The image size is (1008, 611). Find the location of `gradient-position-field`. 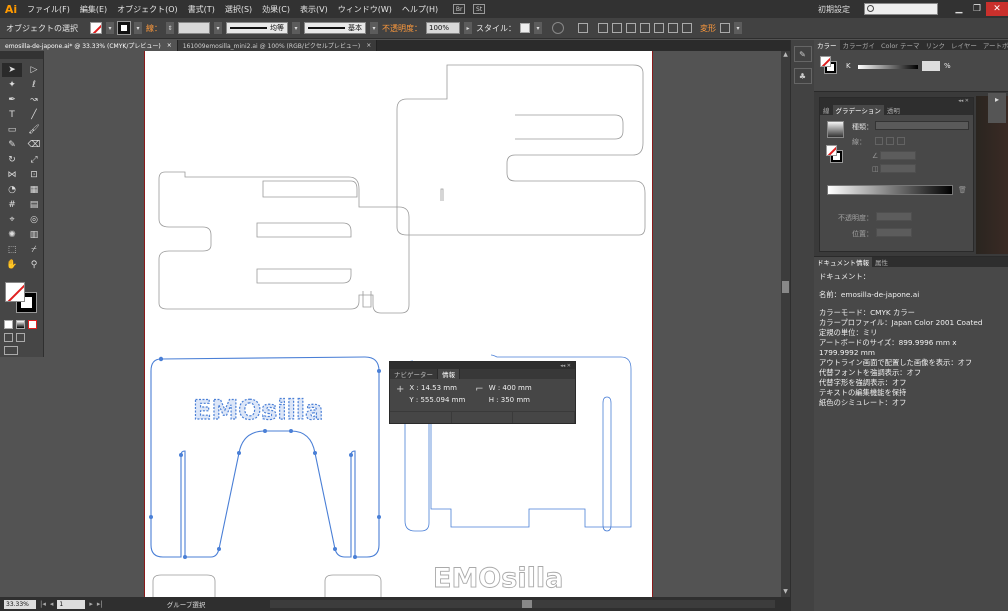

gradient-position-field is located at coordinates (894, 232).